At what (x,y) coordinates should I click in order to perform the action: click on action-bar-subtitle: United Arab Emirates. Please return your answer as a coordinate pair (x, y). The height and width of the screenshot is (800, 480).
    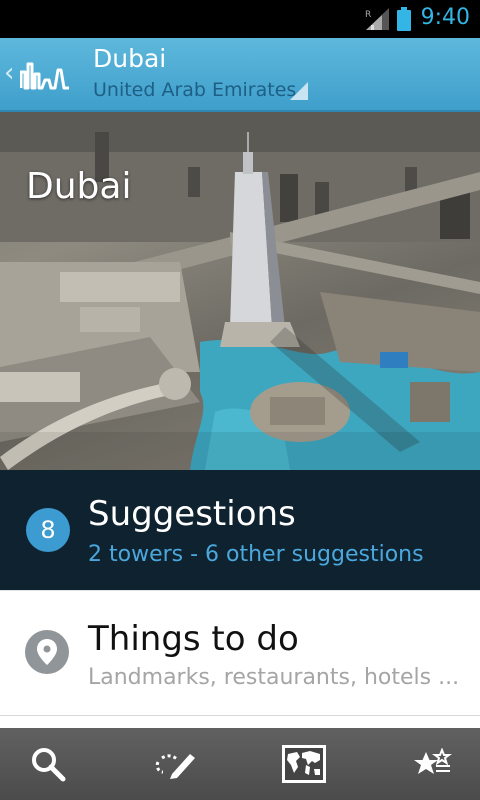
    Looking at the image, I should click on (195, 90).